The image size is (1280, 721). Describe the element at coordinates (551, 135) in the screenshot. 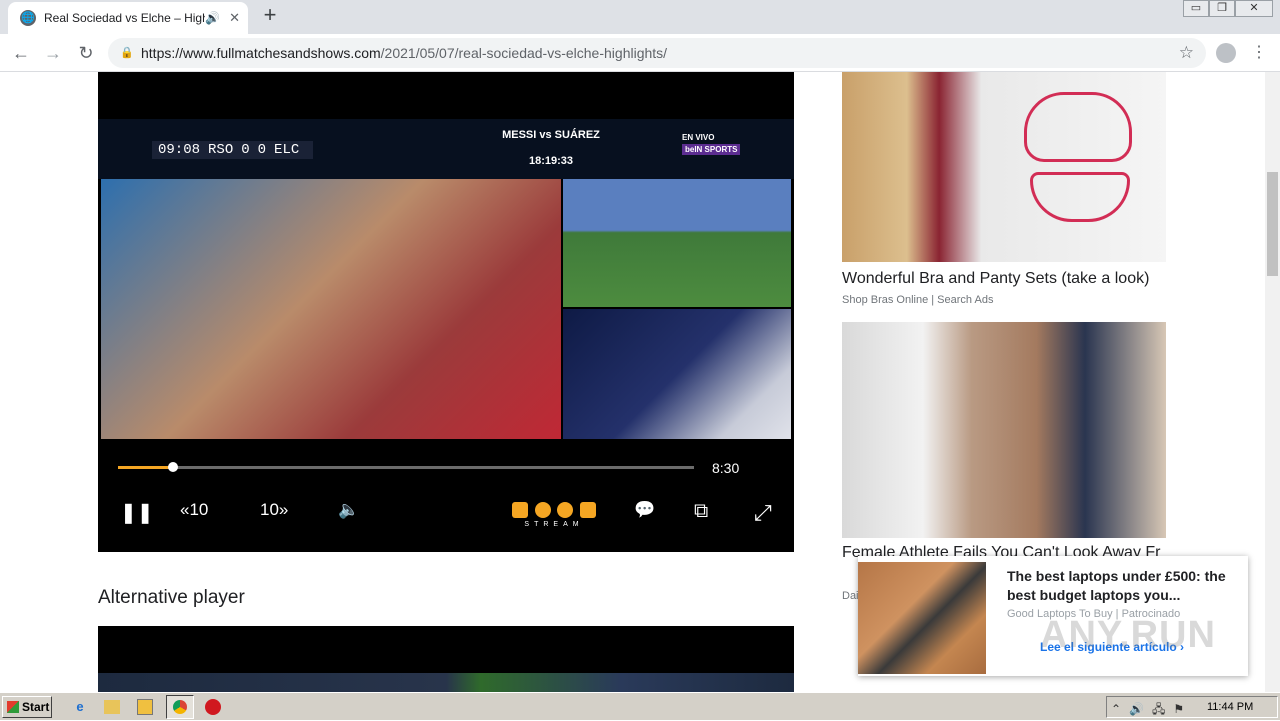

I see `match-tag: MESSI vs SUÁREZ` at that location.